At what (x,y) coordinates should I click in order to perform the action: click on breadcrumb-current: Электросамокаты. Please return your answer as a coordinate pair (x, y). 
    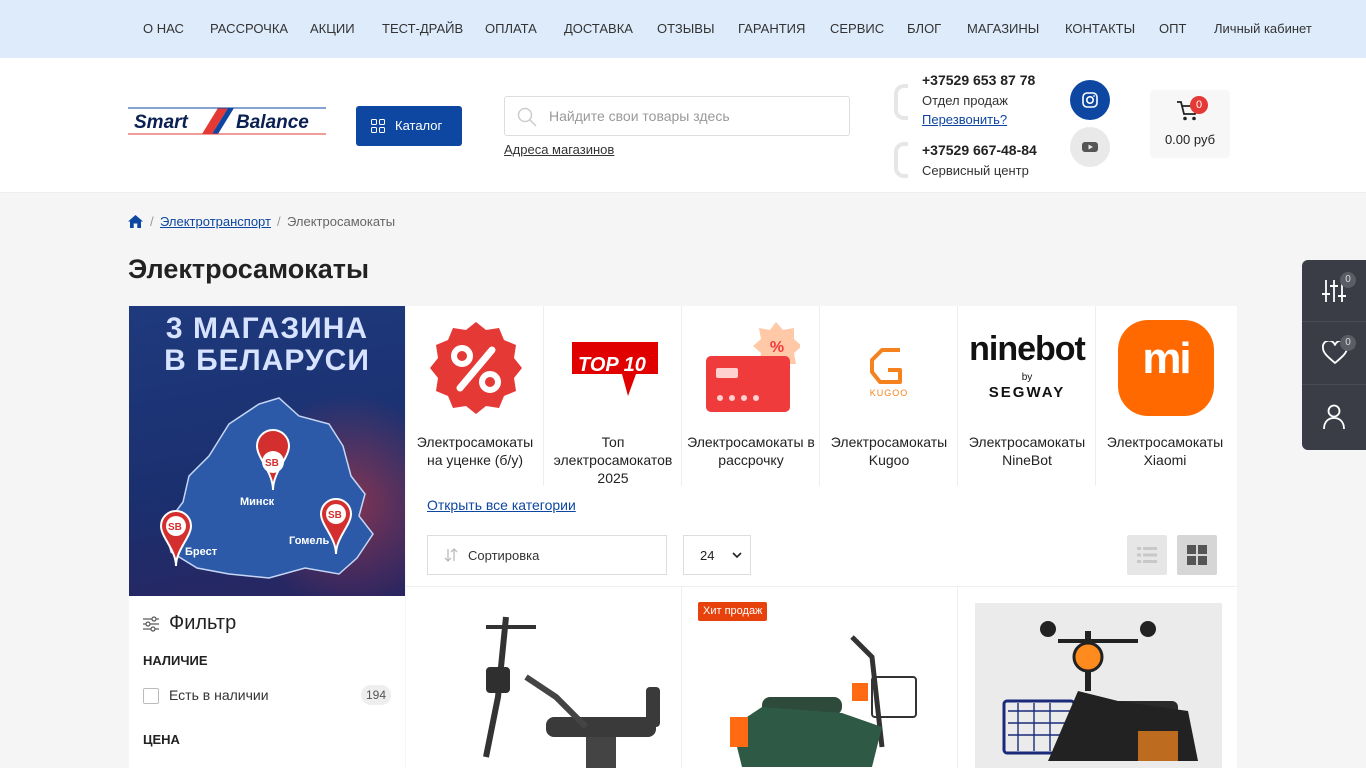
    Looking at the image, I should click on (341, 221).